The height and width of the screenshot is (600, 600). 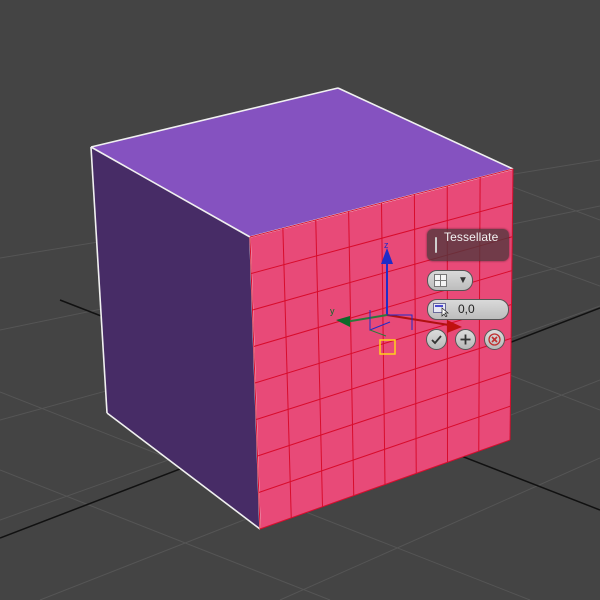 What do you see at coordinates (441, 310) in the screenshot?
I see `spinner-icon` at bounding box center [441, 310].